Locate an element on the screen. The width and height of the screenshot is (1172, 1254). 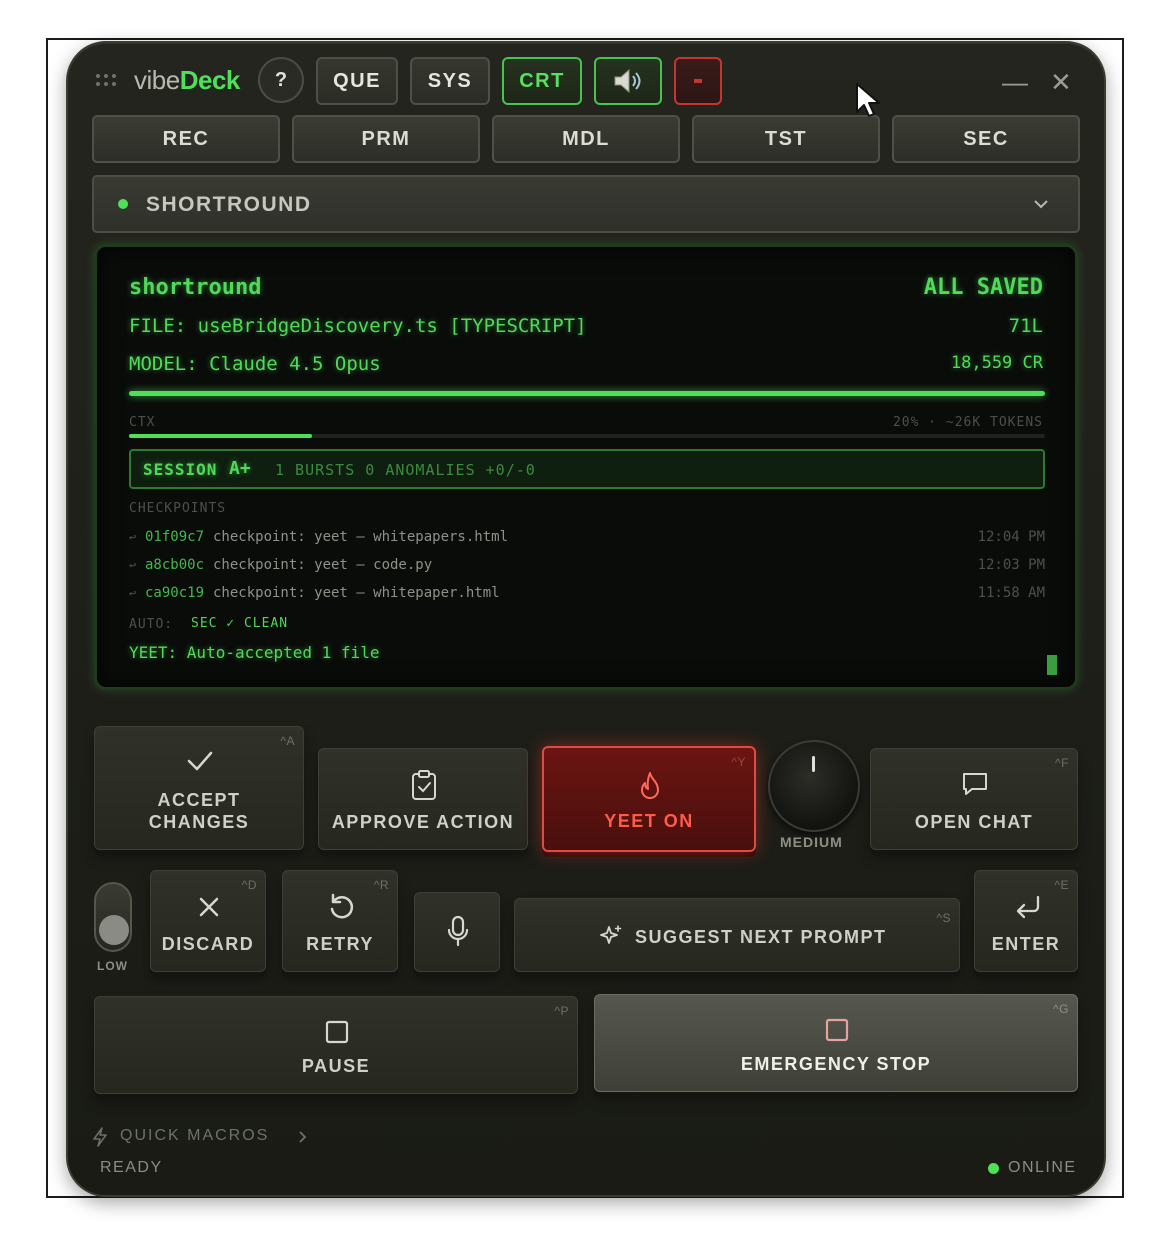
discard-button: ^D DISCARD is located at coordinates (208, 921).